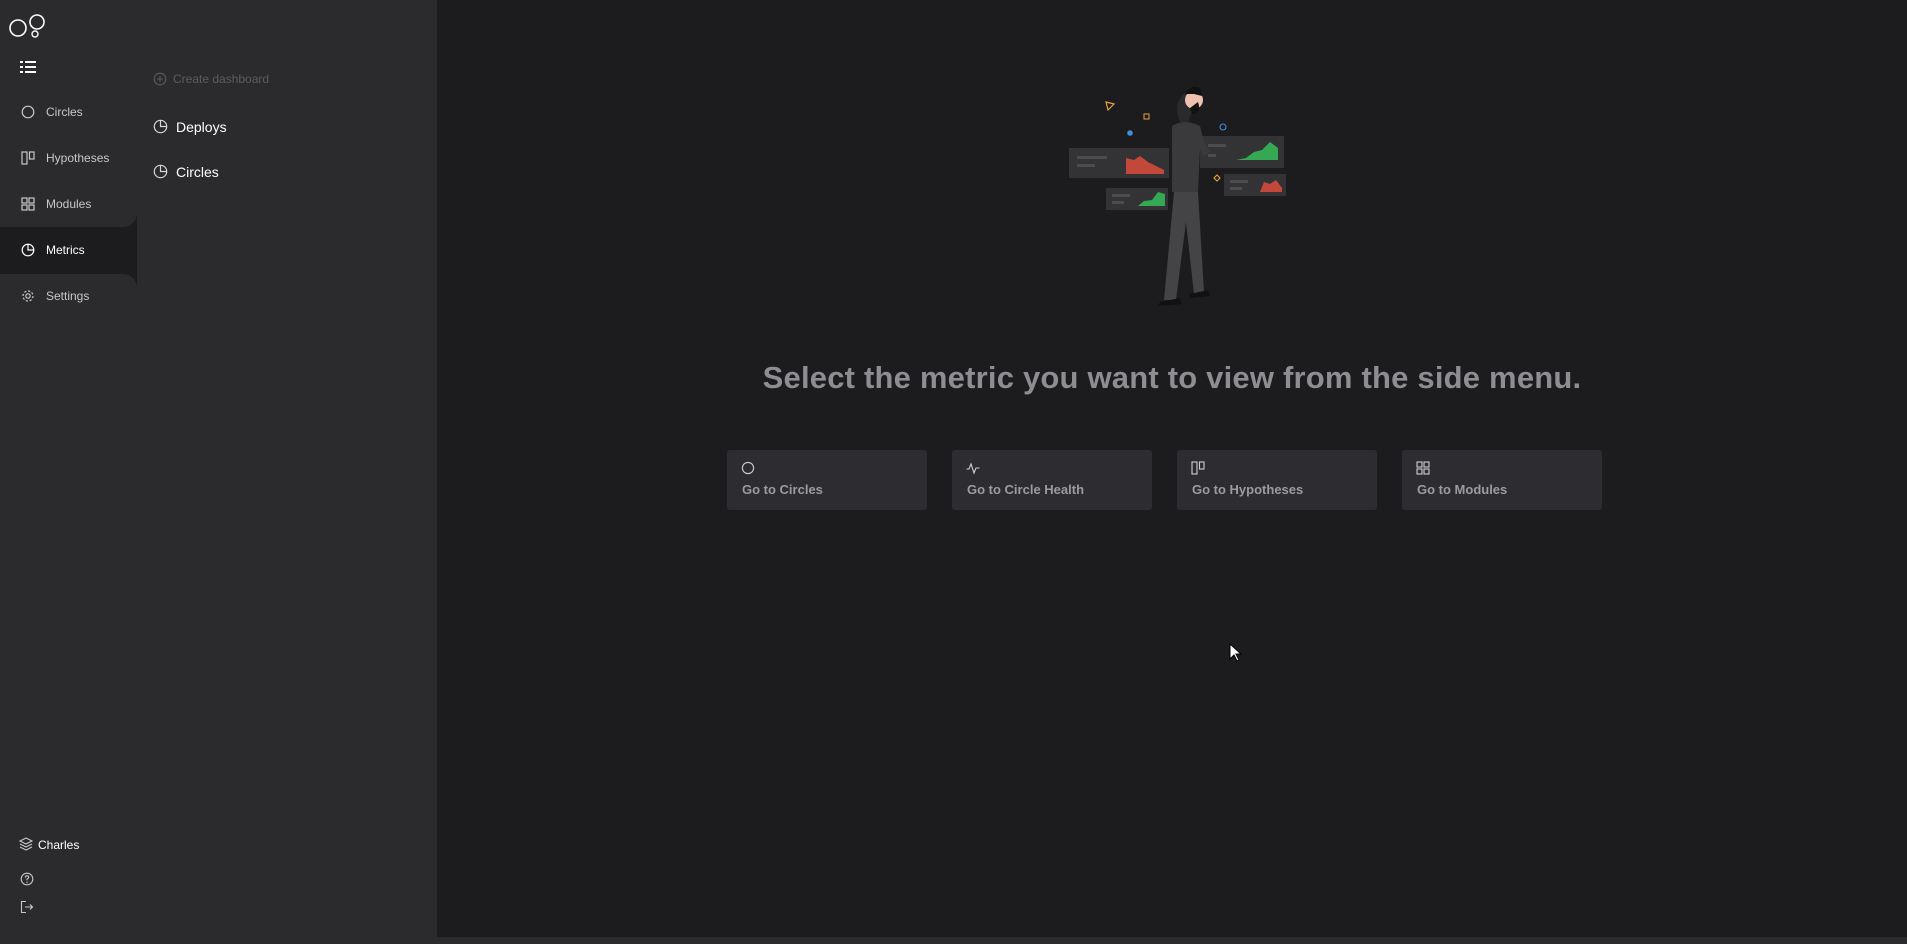 The image size is (1907, 944). What do you see at coordinates (1462, 489) in the screenshot?
I see `card-label: Go to Modules` at bounding box center [1462, 489].